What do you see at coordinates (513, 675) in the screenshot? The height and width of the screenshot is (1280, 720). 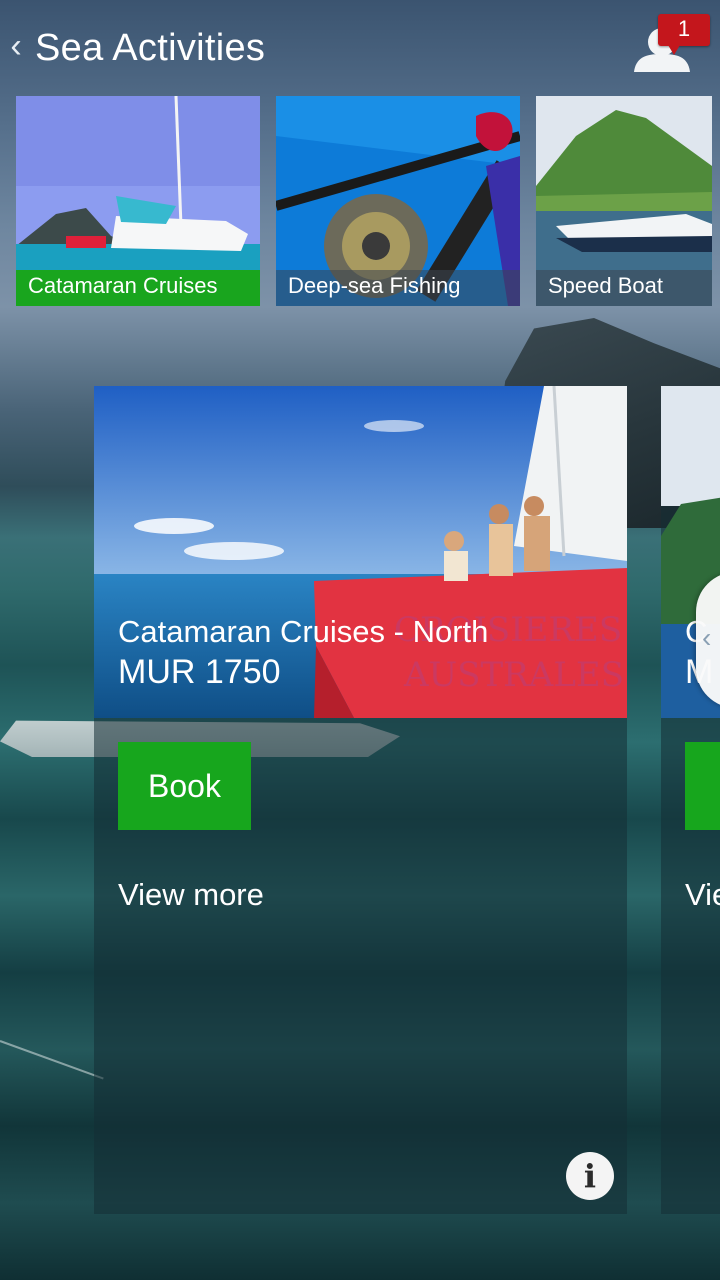 I see `svg-text: AUSTRALES` at bounding box center [513, 675].